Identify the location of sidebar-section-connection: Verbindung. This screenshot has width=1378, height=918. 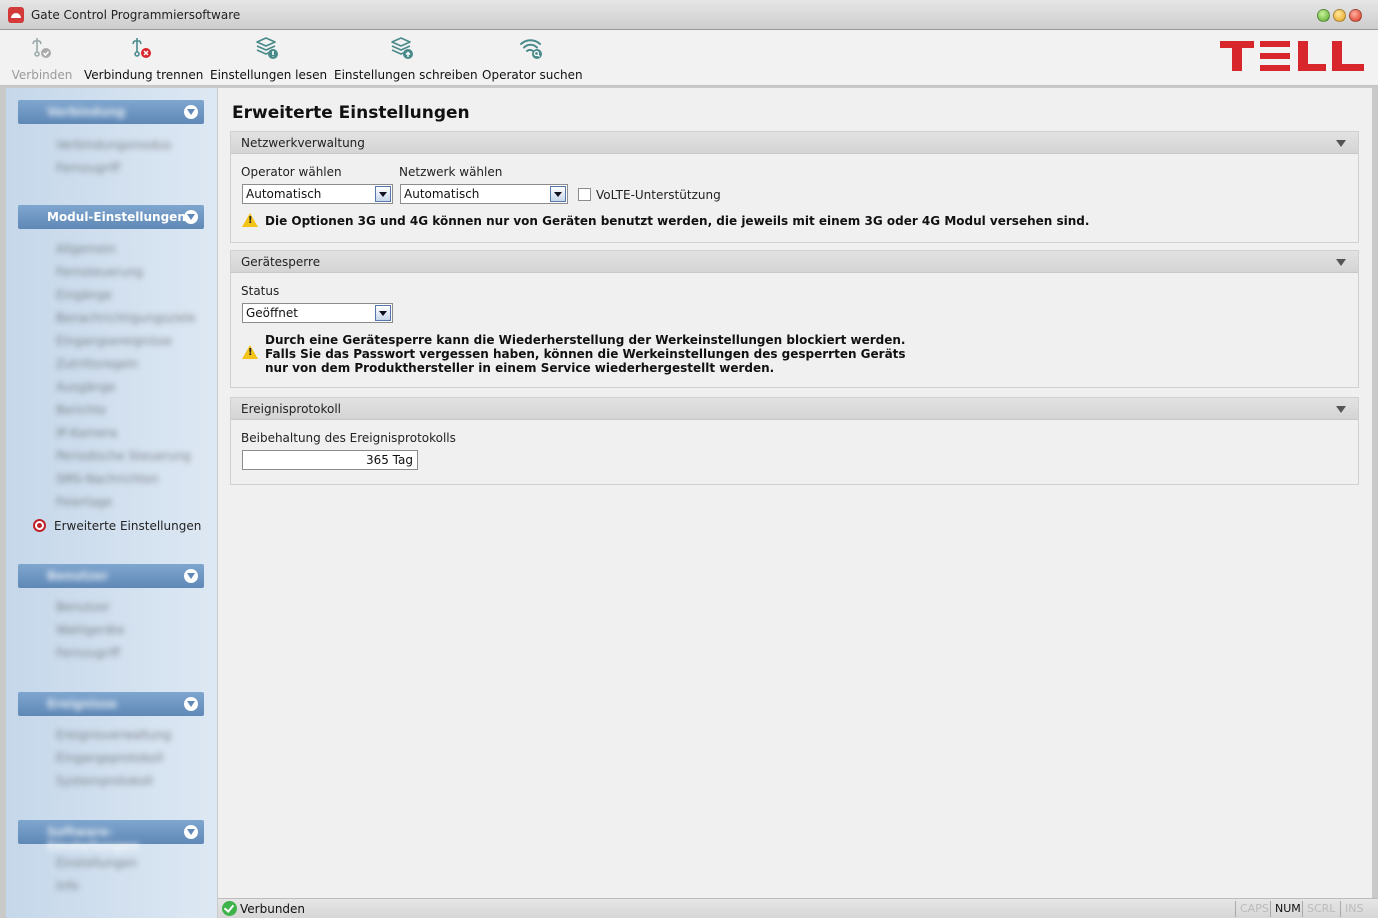
(111, 112).